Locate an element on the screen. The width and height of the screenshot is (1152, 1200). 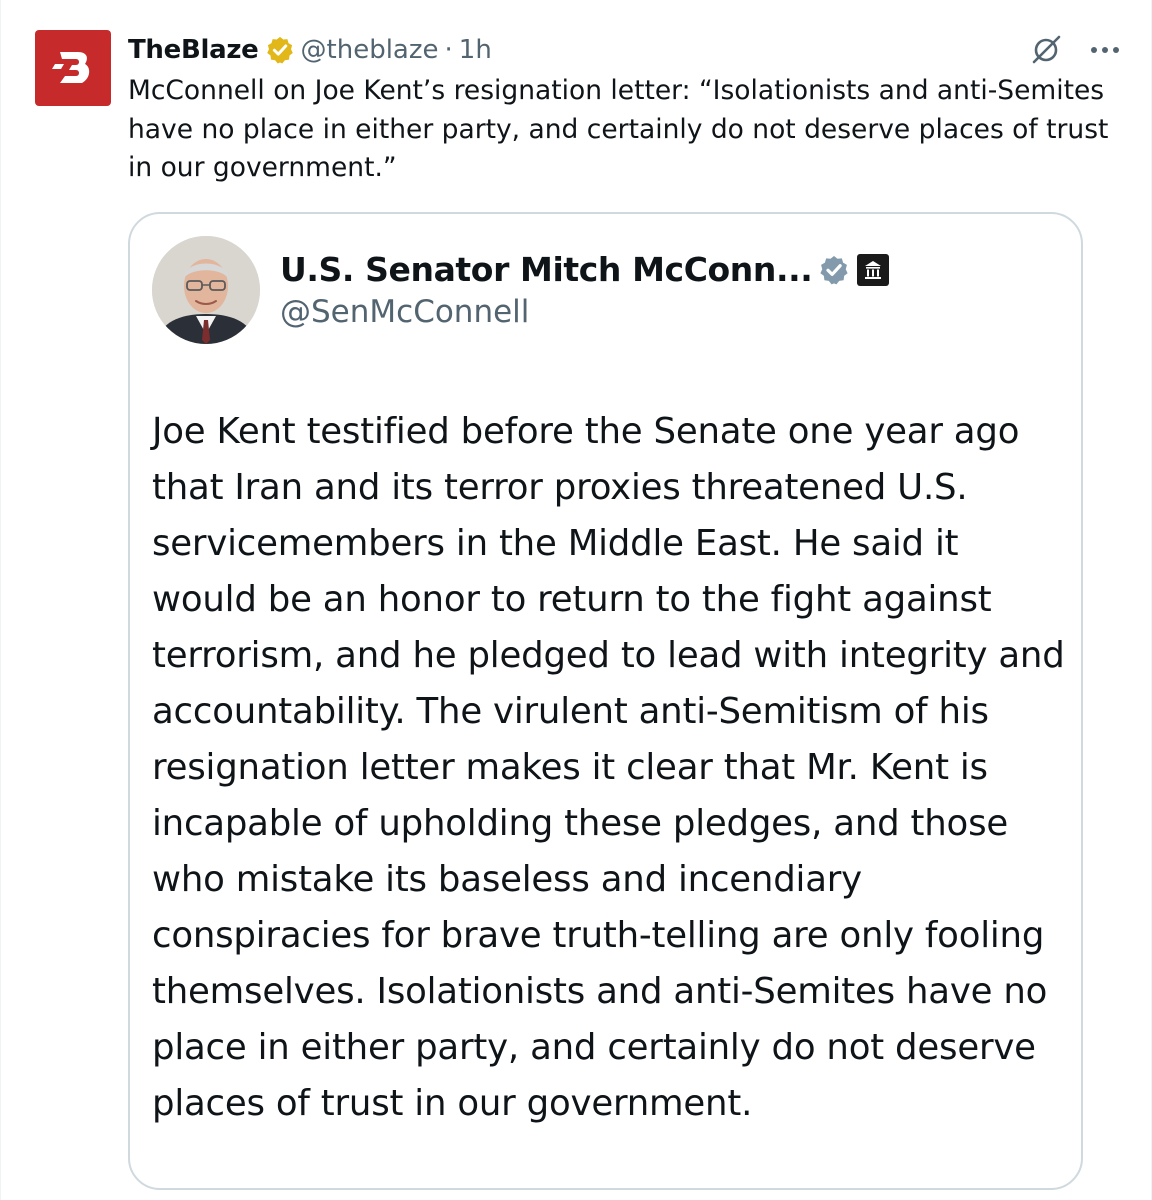
theblaze-logo-icon is located at coordinates (71, 67).